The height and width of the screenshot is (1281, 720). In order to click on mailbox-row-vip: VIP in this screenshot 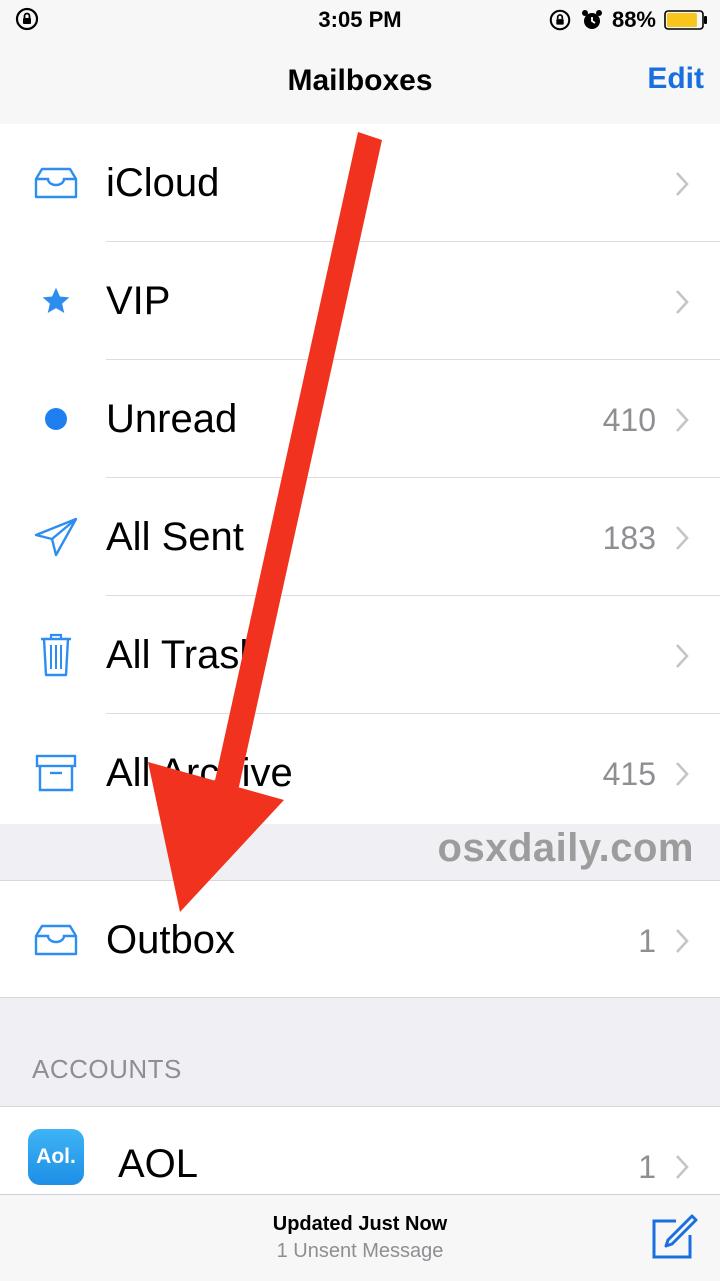, I will do `click(360, 301)`.